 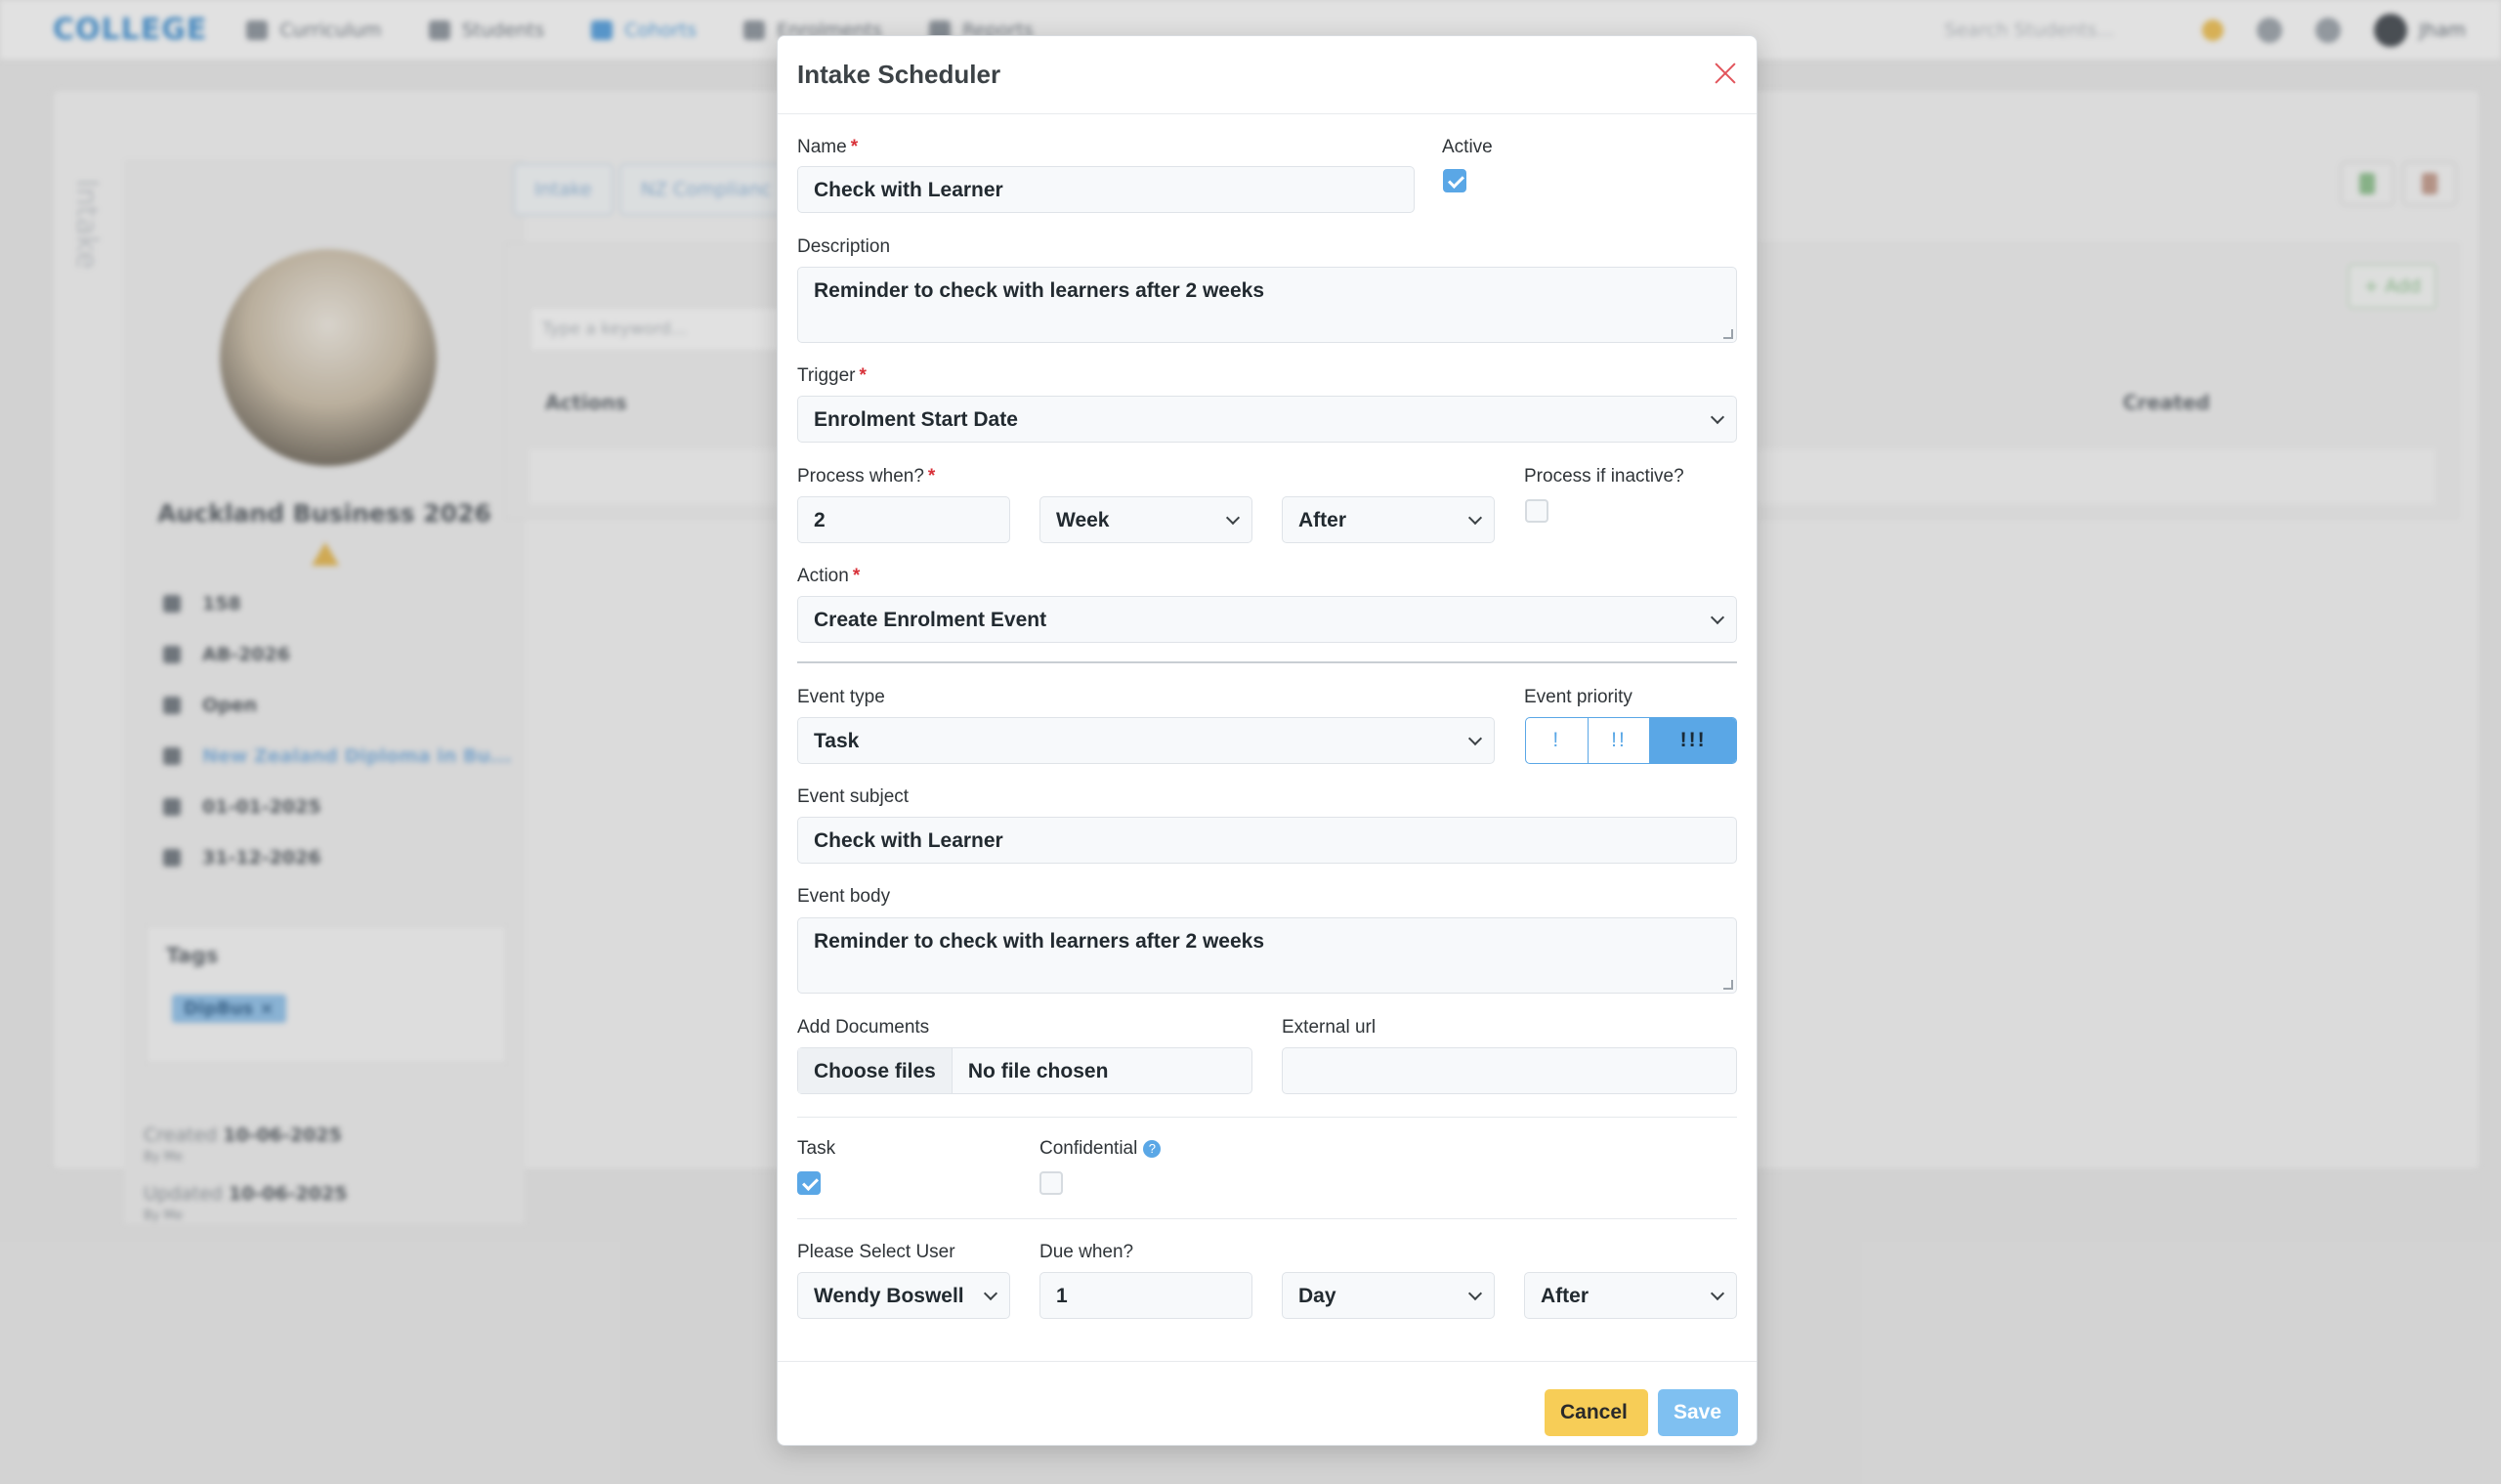 What do you see at coordinates (1557, 740) in the screenshot?
I see `priority-low-button: !` at bounding box center [1557, 740].